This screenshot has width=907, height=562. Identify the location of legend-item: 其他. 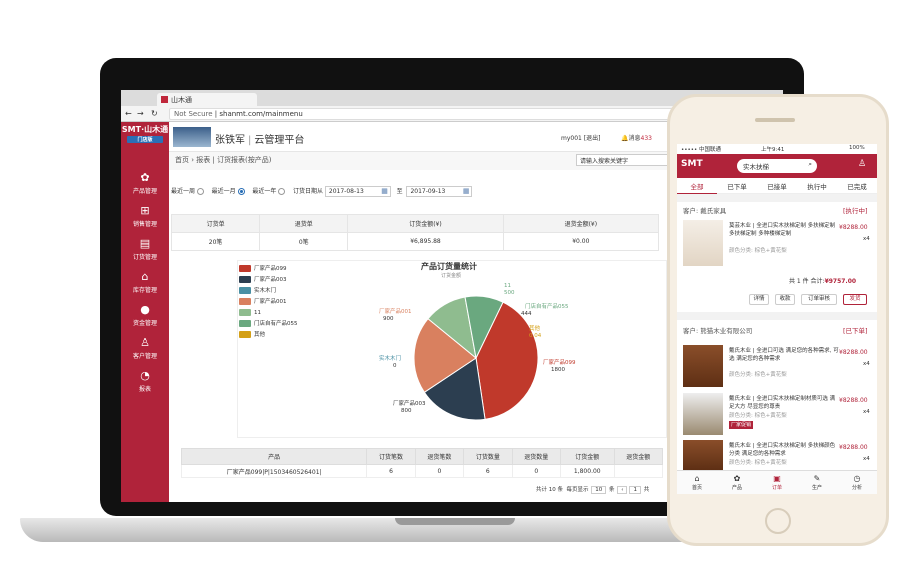
(268, 336).